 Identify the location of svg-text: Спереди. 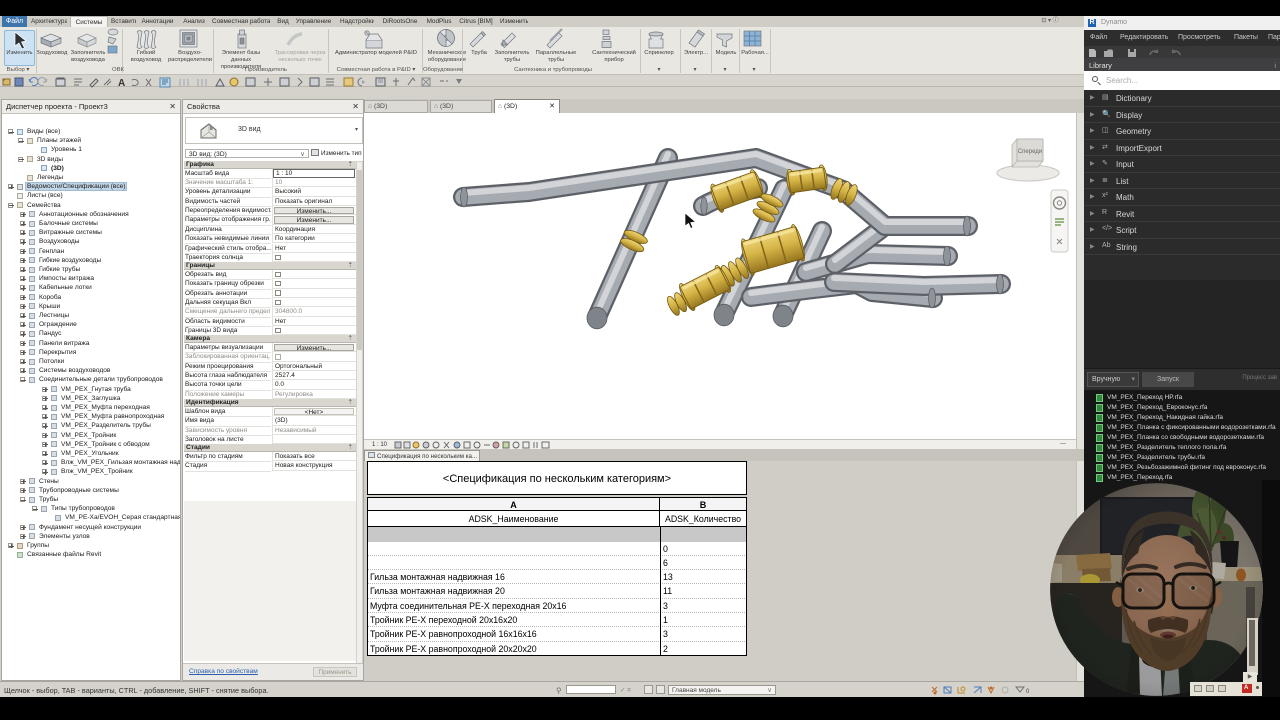
(1030, 152).